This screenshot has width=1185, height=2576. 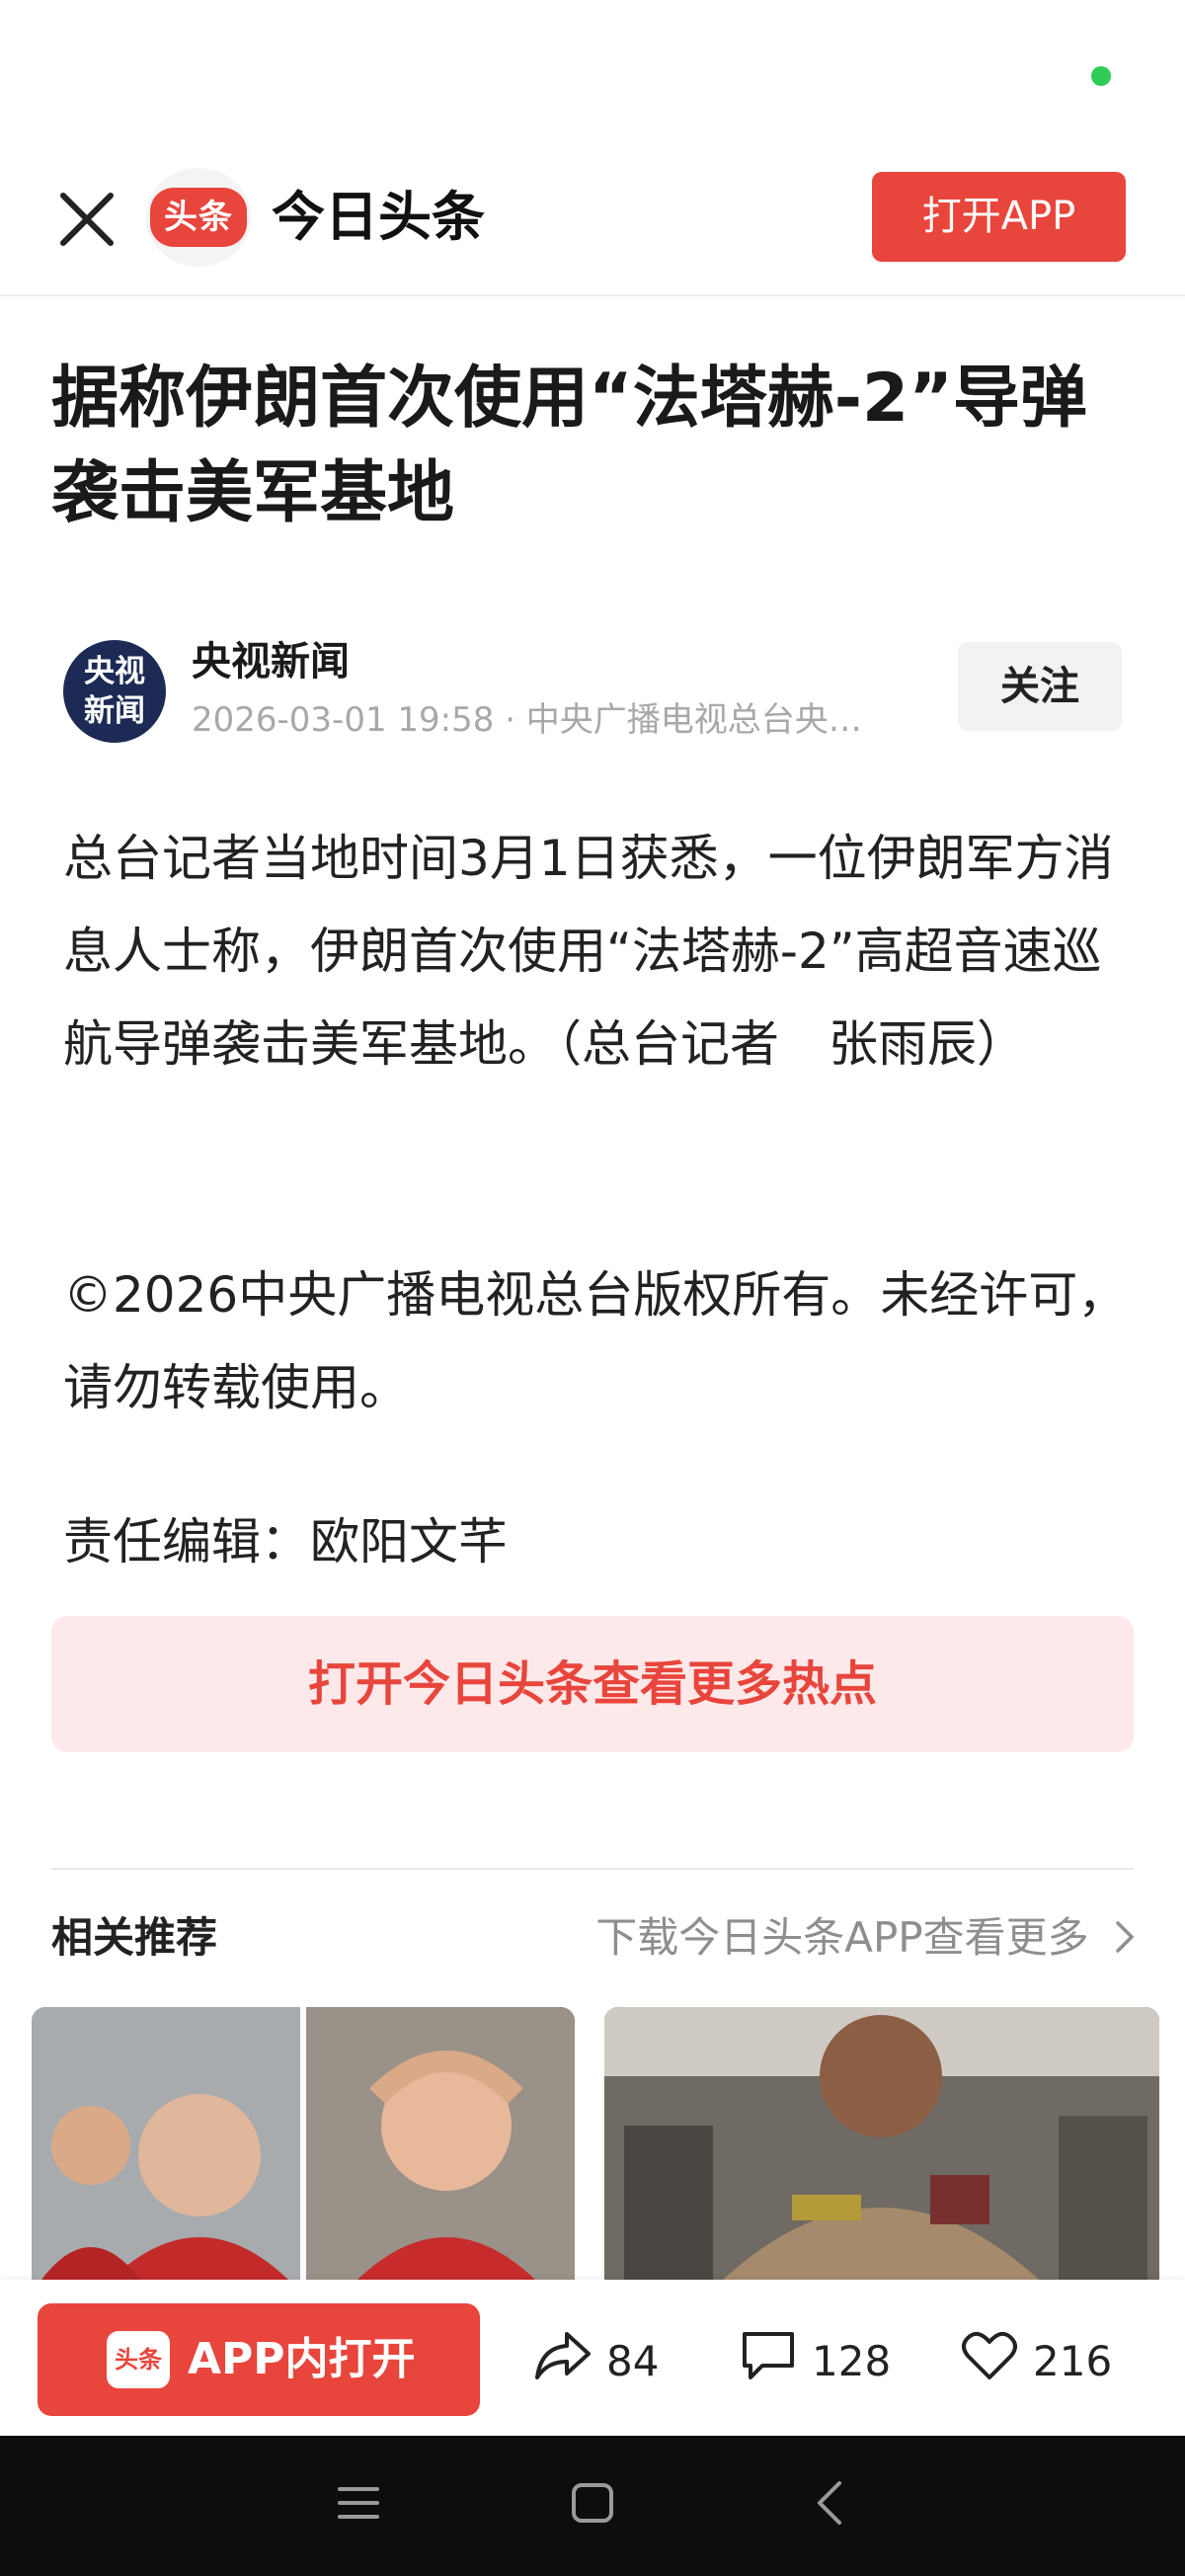 I want to click on like-button: 216, so click(x=1036, y=2360).